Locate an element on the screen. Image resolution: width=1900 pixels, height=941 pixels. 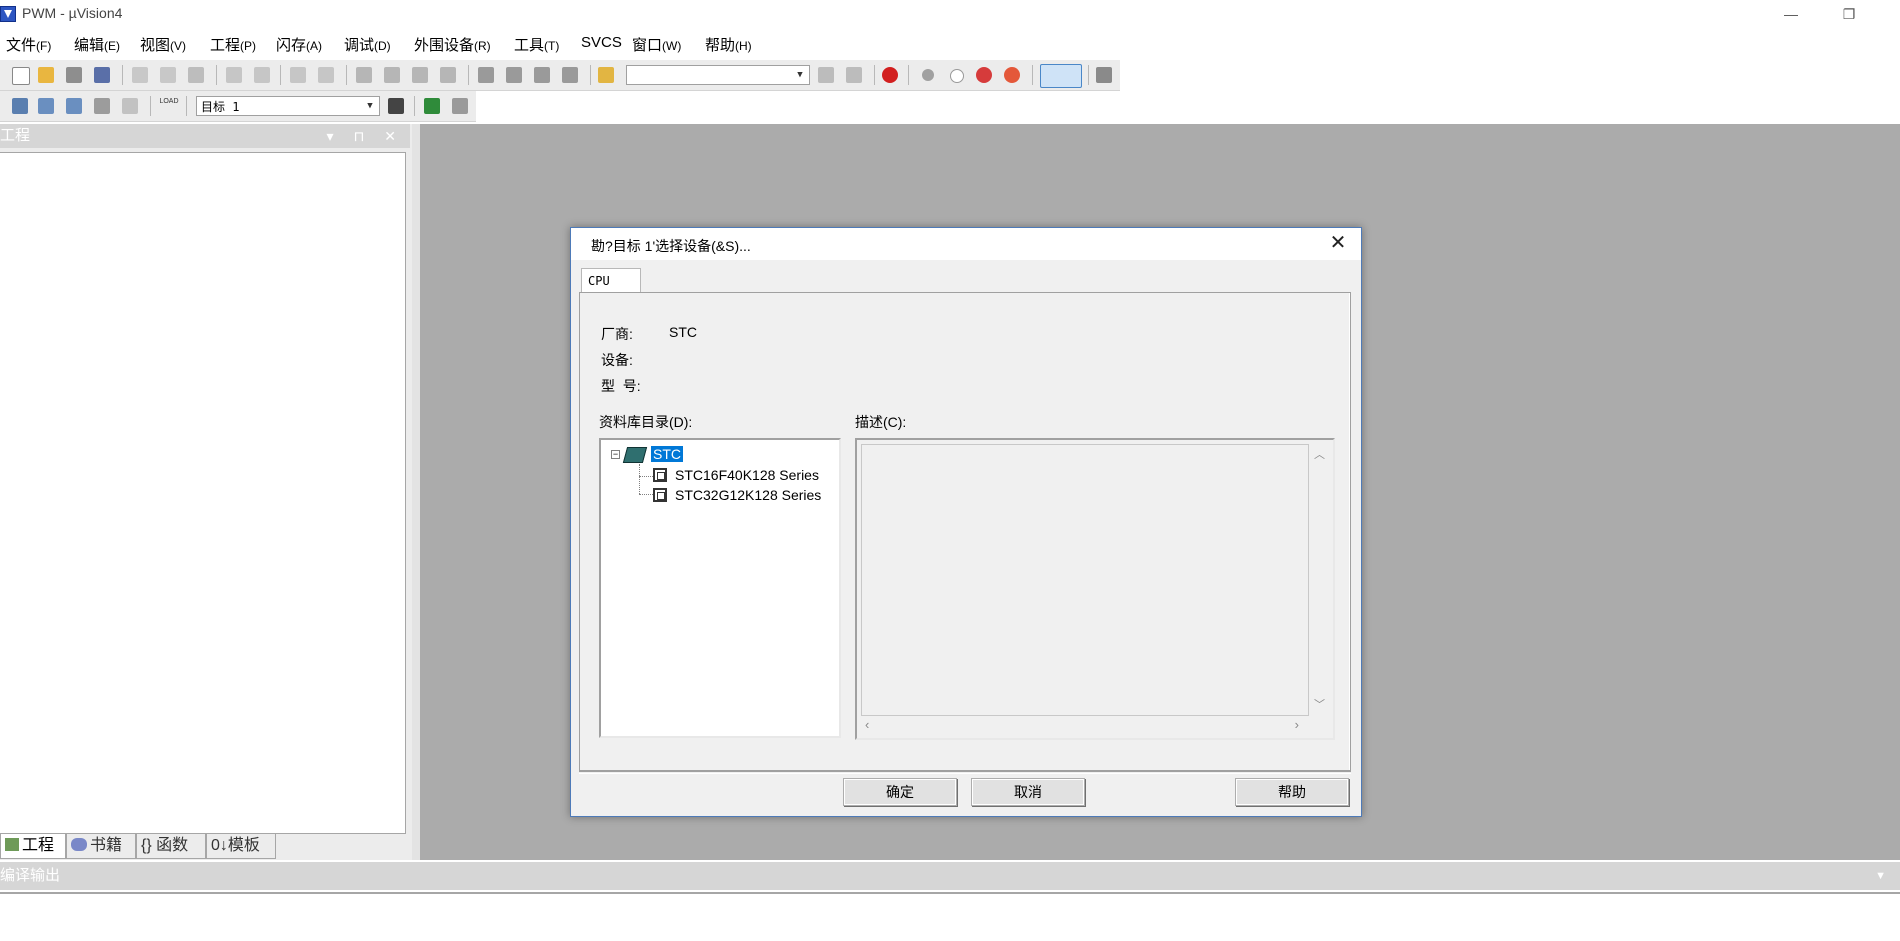
breakpoint-icon is located at coordinates (928, 75).